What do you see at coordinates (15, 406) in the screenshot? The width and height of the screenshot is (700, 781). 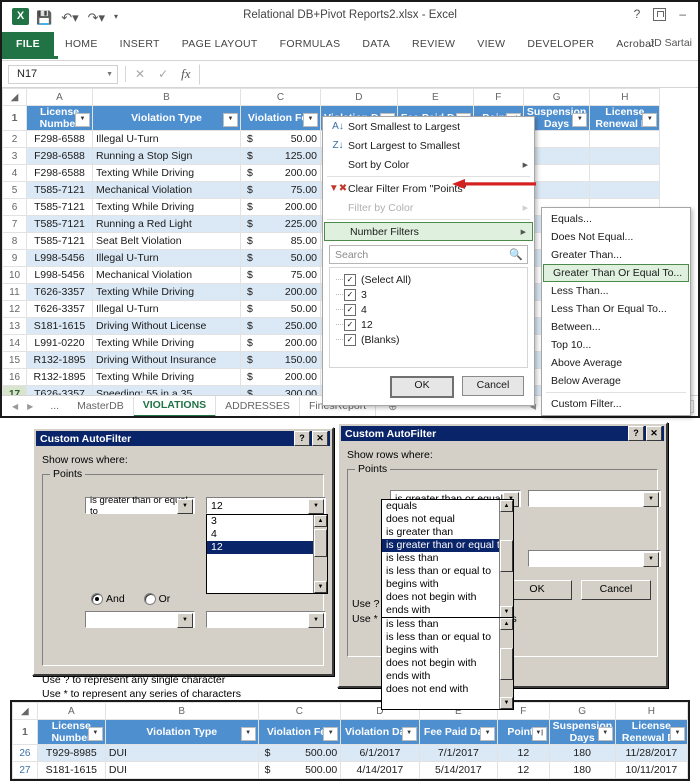 I see `prev-sheet-icon: ◀` at bounding box center [15, 406].